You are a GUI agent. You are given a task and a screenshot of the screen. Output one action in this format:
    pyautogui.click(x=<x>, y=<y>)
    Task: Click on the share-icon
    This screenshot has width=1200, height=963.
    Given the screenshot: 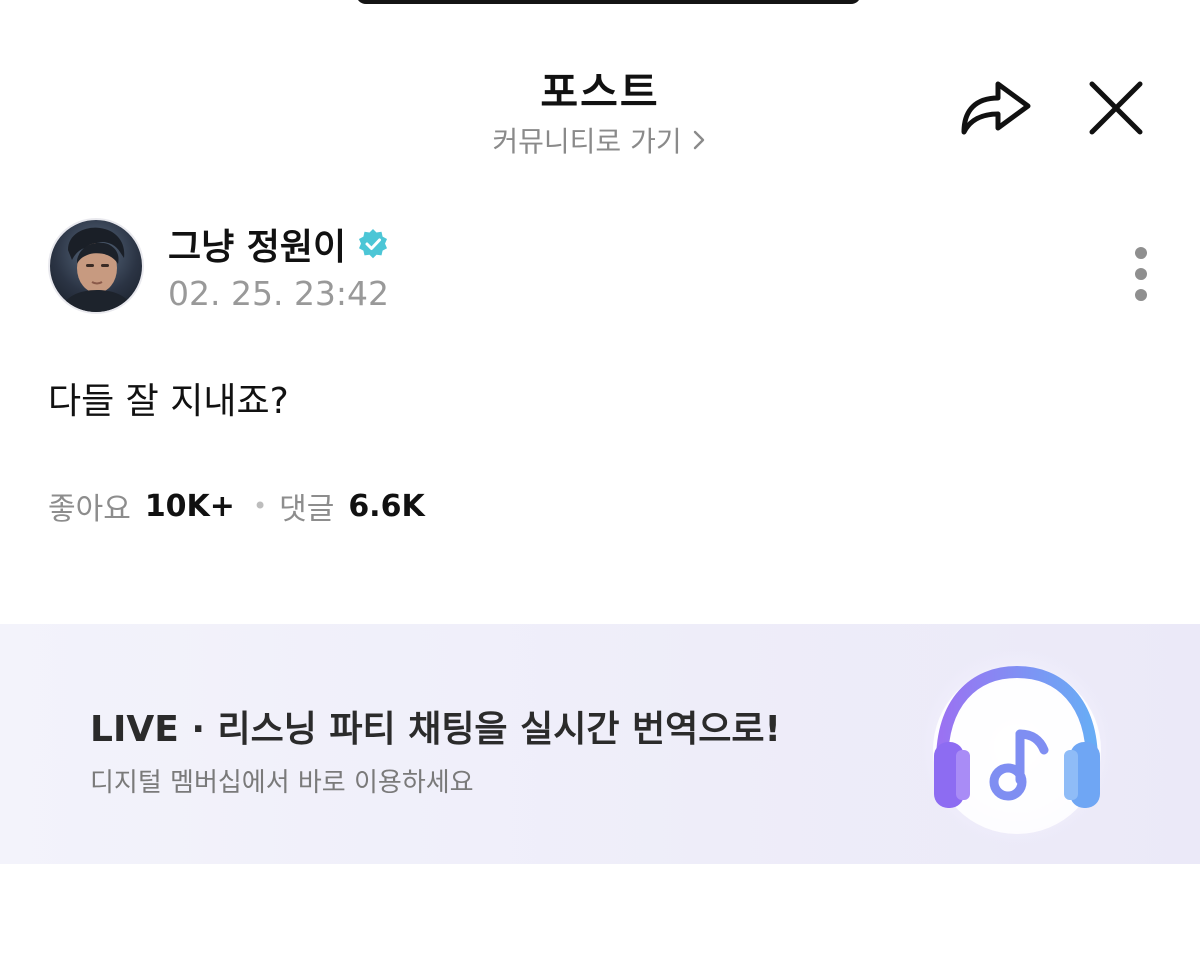 What is the action you would take?
    pyautogui.click(x=996, y=107)
    